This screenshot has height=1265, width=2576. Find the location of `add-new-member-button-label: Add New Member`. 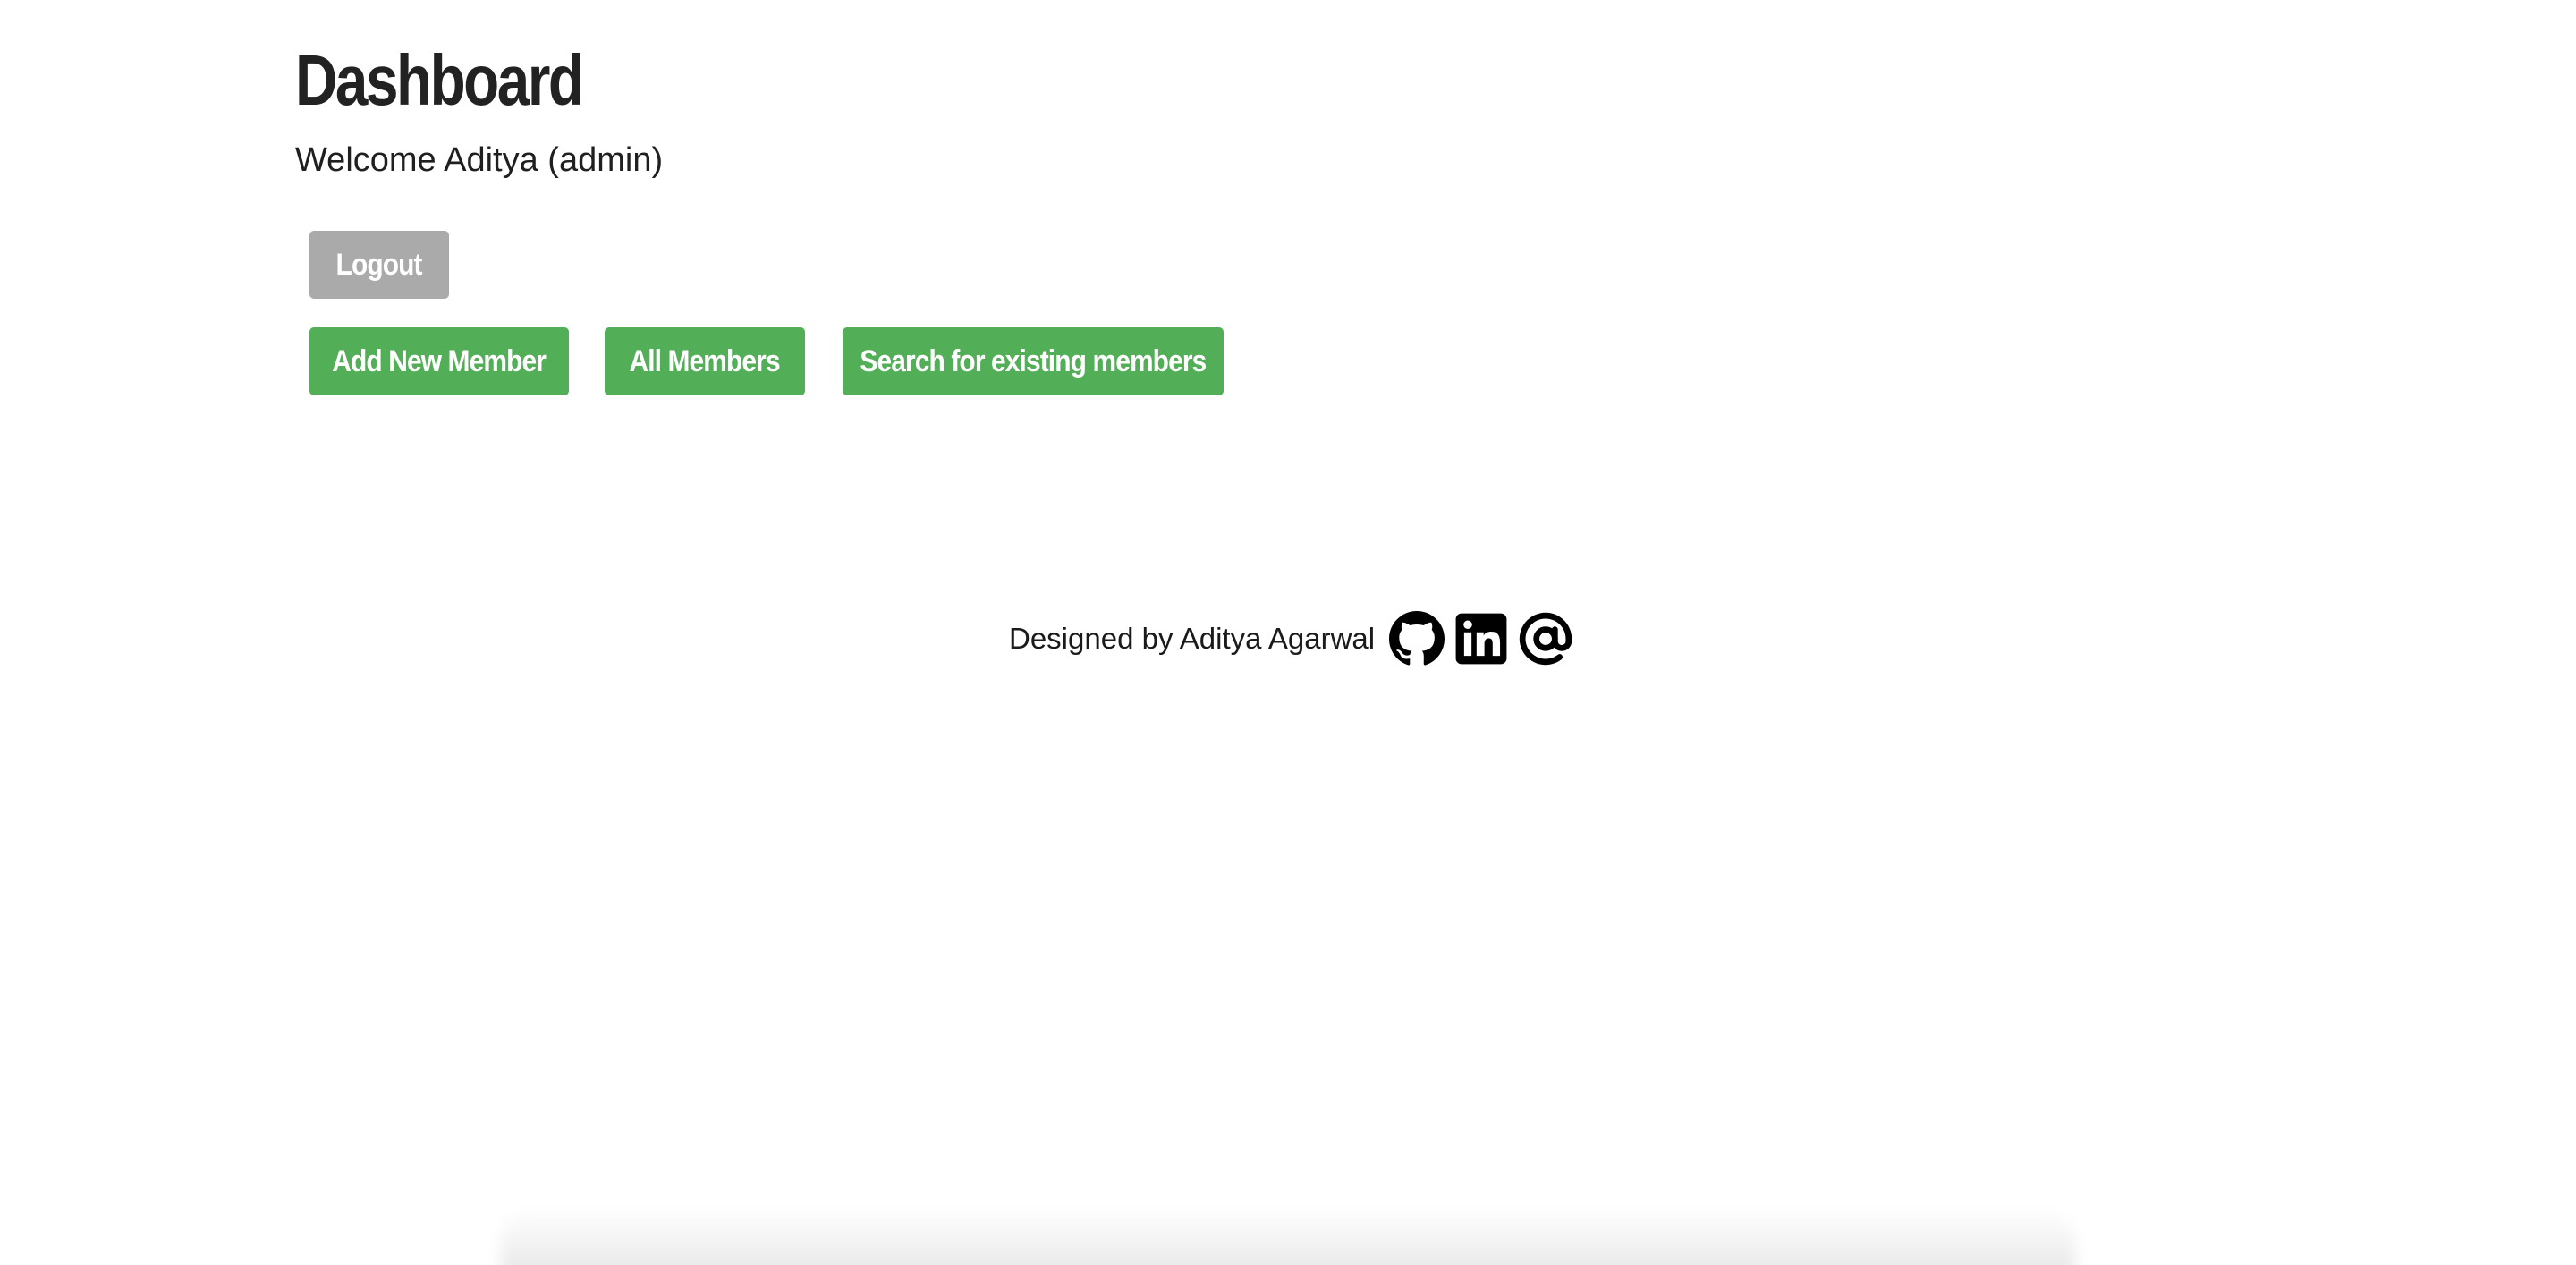

add-new-member-button-label: Add New Member is located at coordinates (439, 361).